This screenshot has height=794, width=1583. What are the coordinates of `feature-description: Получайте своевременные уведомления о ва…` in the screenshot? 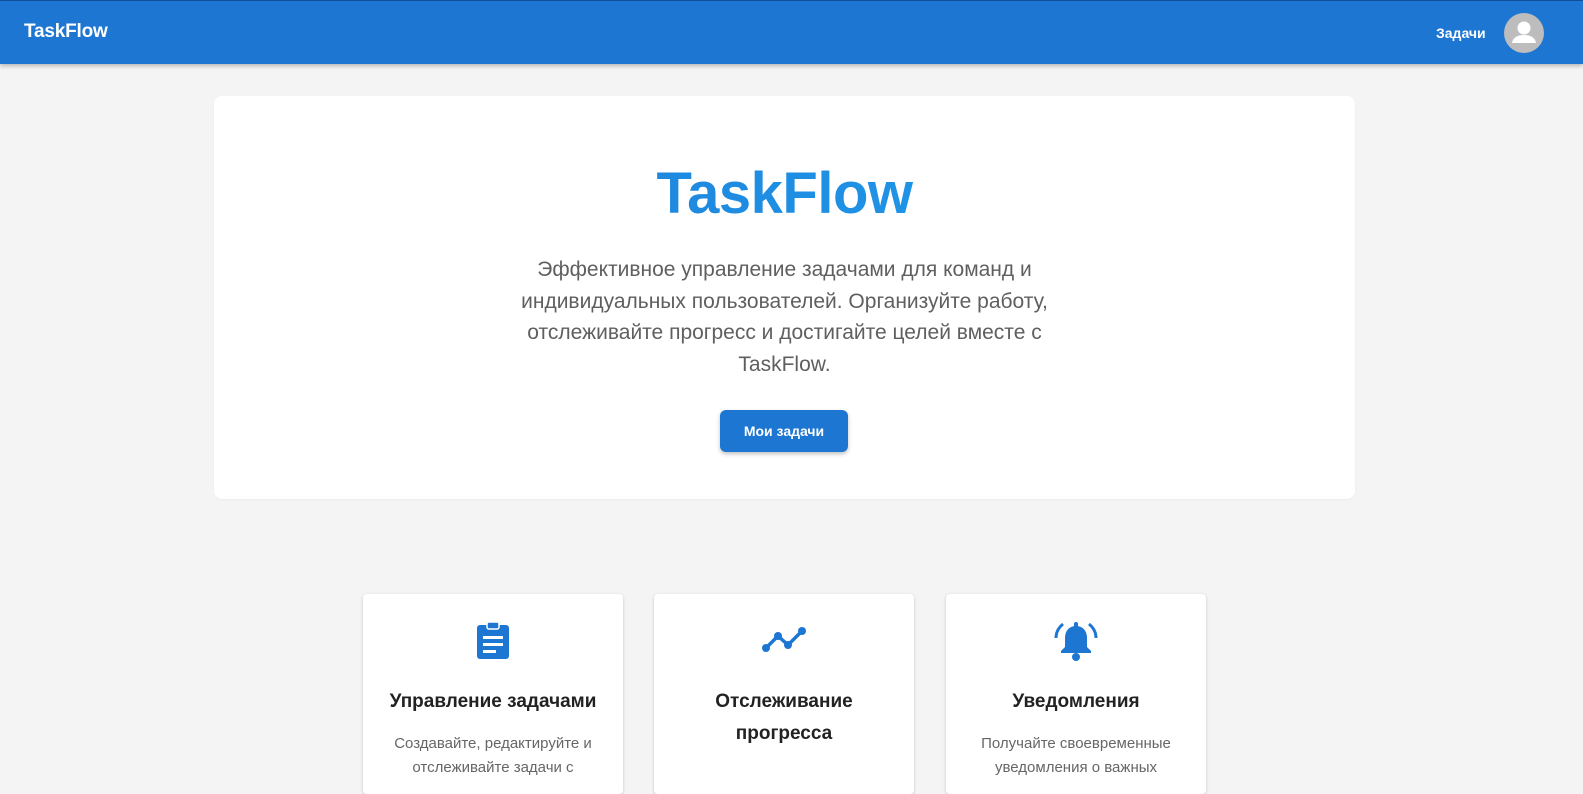 It's located at (1076, 755).